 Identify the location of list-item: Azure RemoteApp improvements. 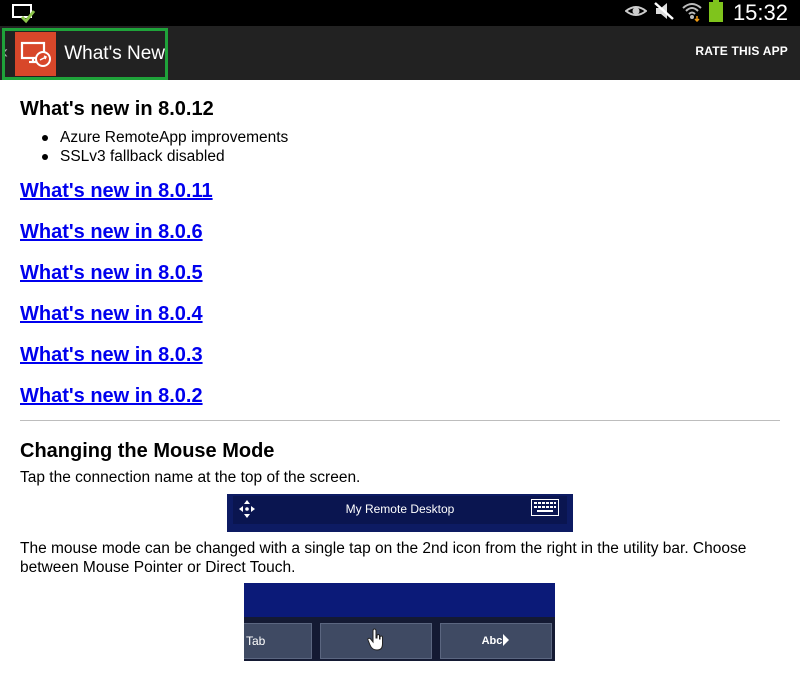
(164, 137).